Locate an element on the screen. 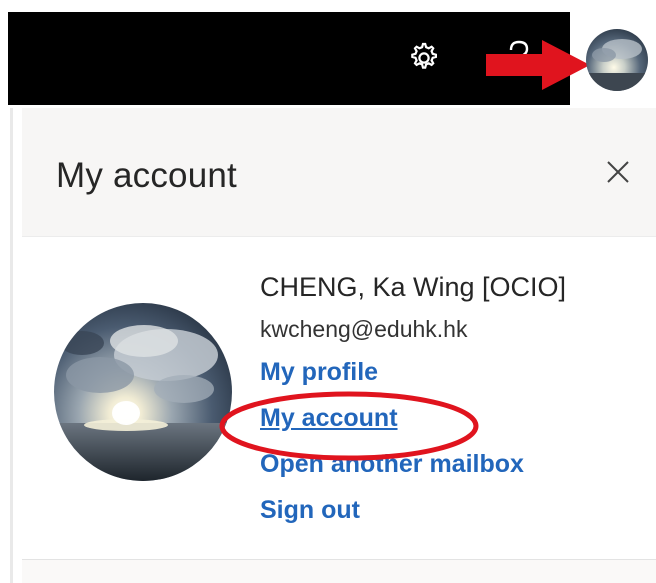 The width and height of the screenshot is (656, 583). panel-title: My account is located at coordinates (146, 175).